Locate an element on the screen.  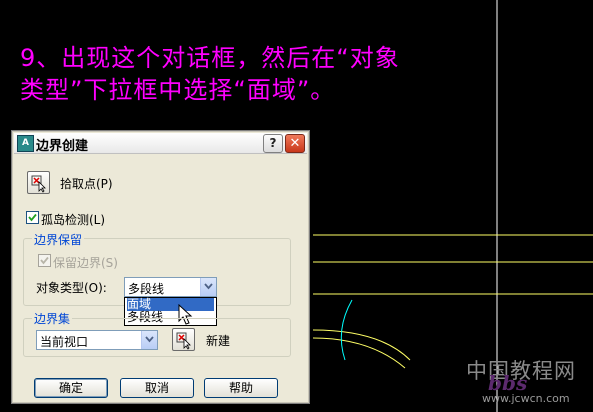
boundary-set-dropdown-button is located at coordinates (149, 340).